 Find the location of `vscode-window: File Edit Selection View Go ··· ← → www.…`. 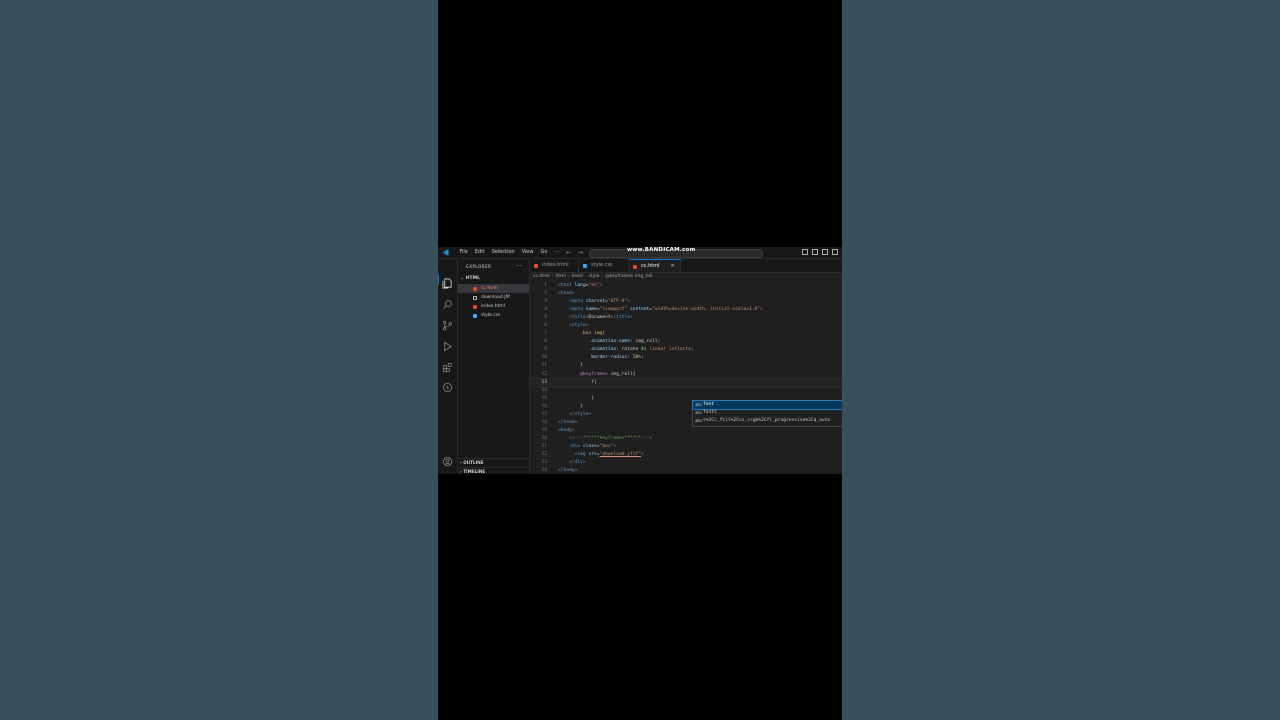

vscode-window: File Edit Selection View Go ··· ← → www.… is located at coordinates (640, 360).